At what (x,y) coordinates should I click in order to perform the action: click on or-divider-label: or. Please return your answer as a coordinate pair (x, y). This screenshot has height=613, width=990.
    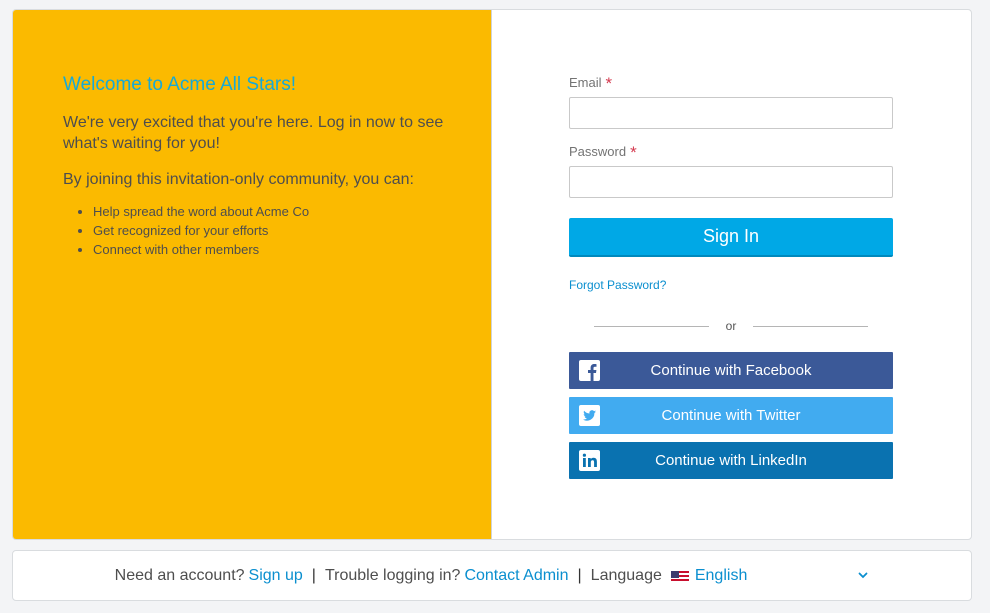
    Looking at the image, I should click on (731, 326).